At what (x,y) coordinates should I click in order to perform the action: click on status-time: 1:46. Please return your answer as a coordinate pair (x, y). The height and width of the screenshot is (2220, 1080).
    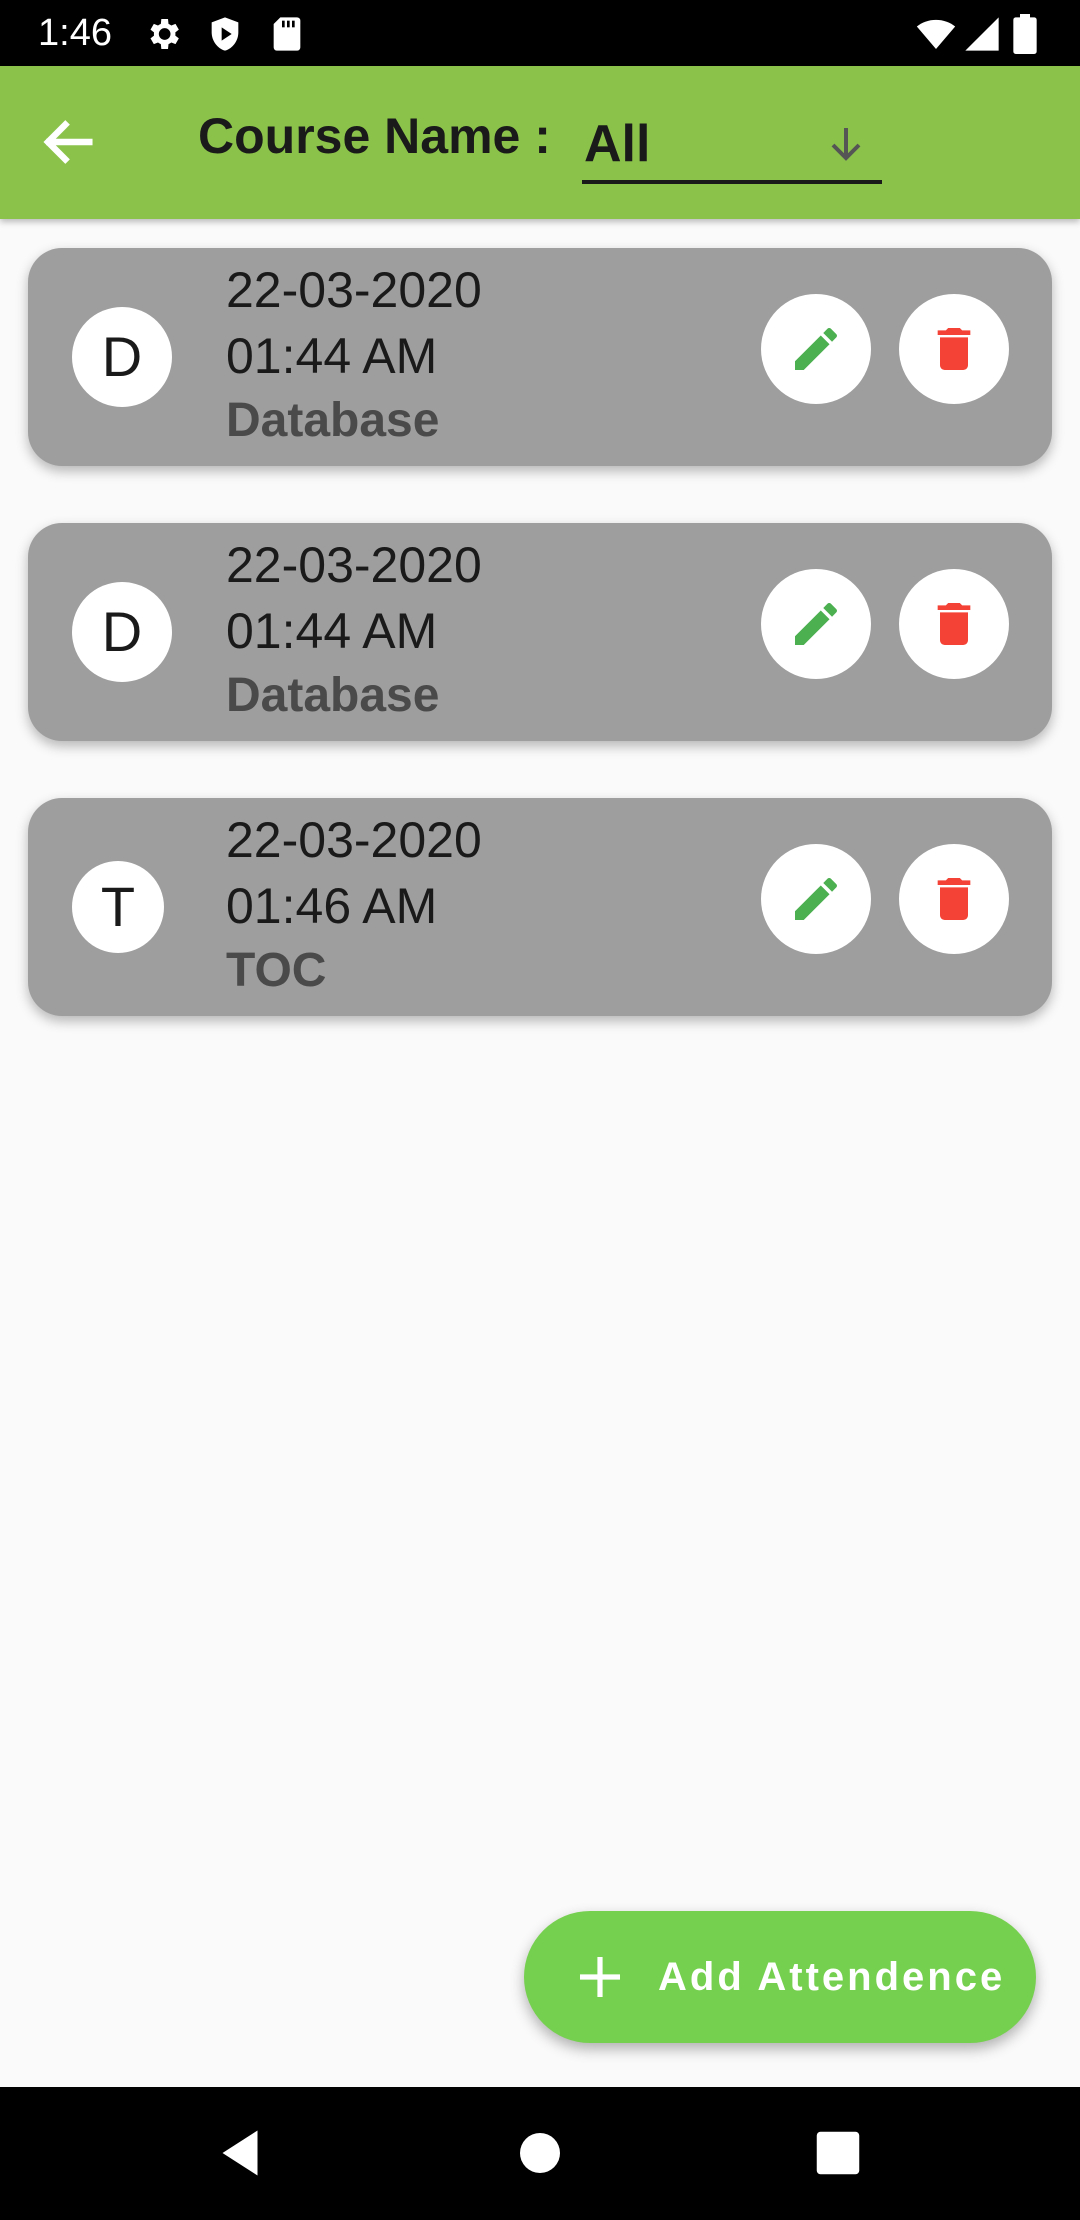
    Looking at the image, I should click on (75, 33).